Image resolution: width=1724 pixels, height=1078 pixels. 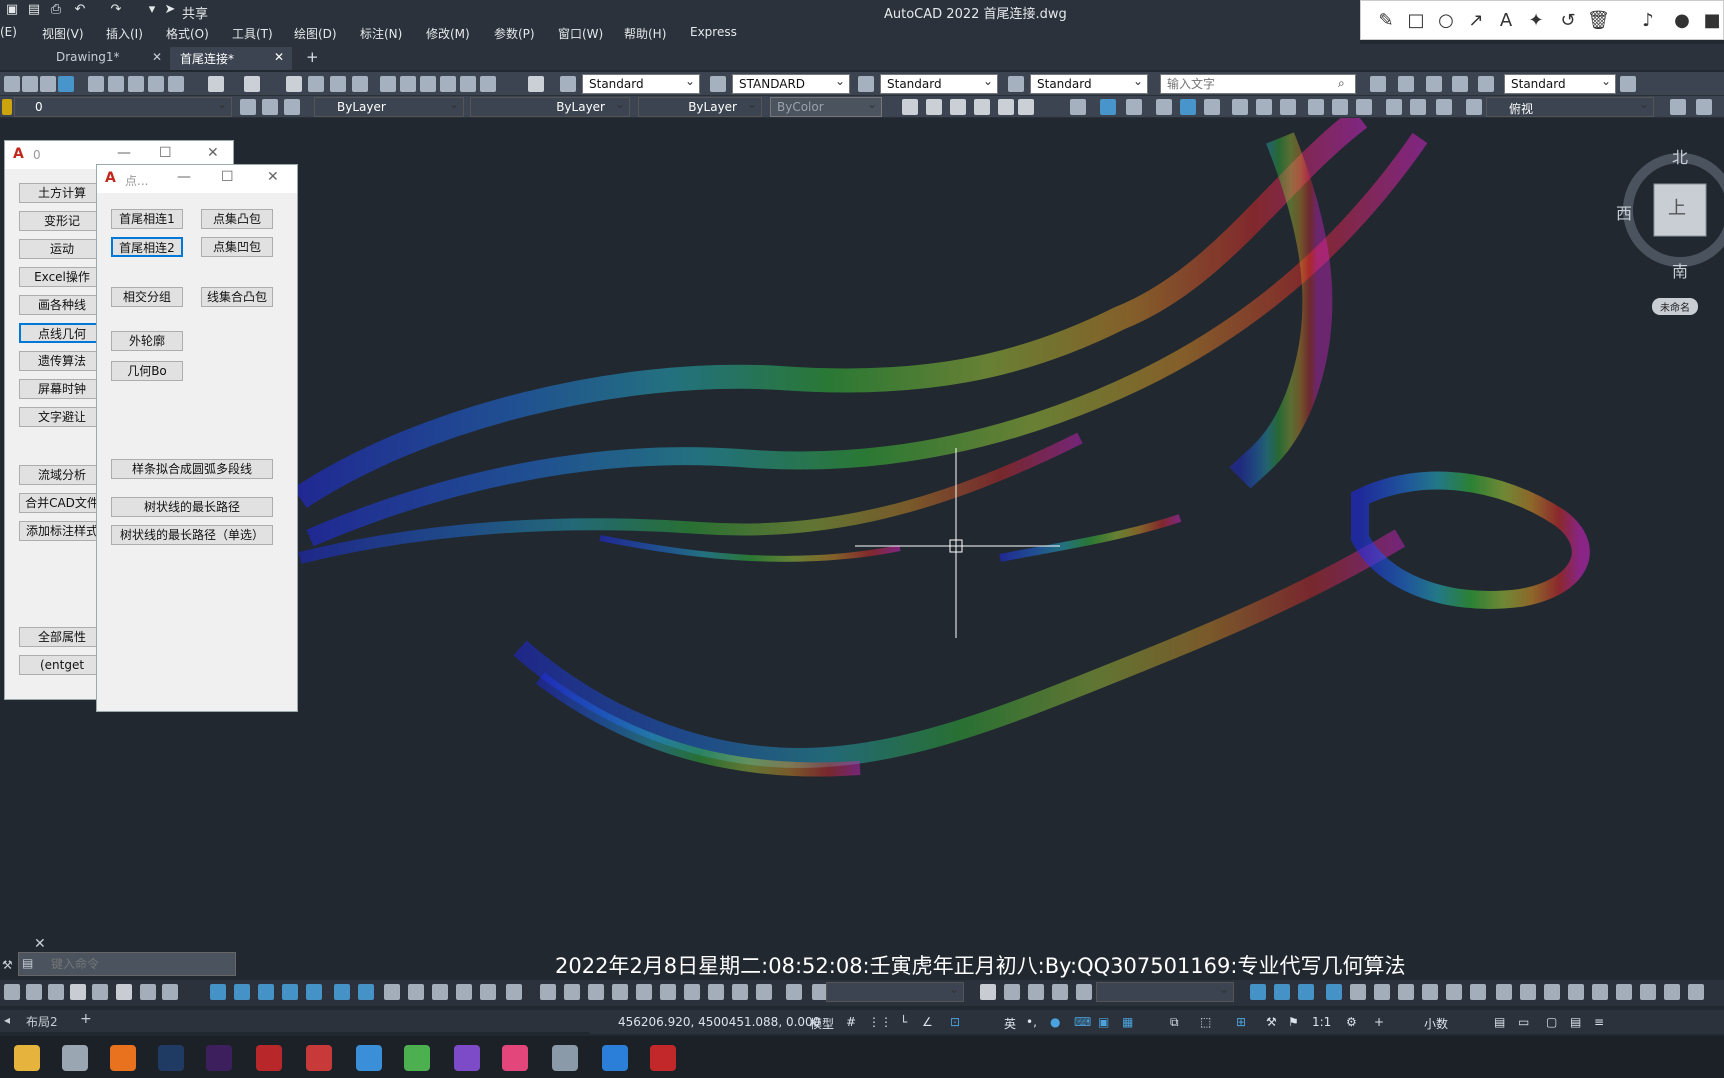 I want to click on print-icon, so click(x=48, y=84).